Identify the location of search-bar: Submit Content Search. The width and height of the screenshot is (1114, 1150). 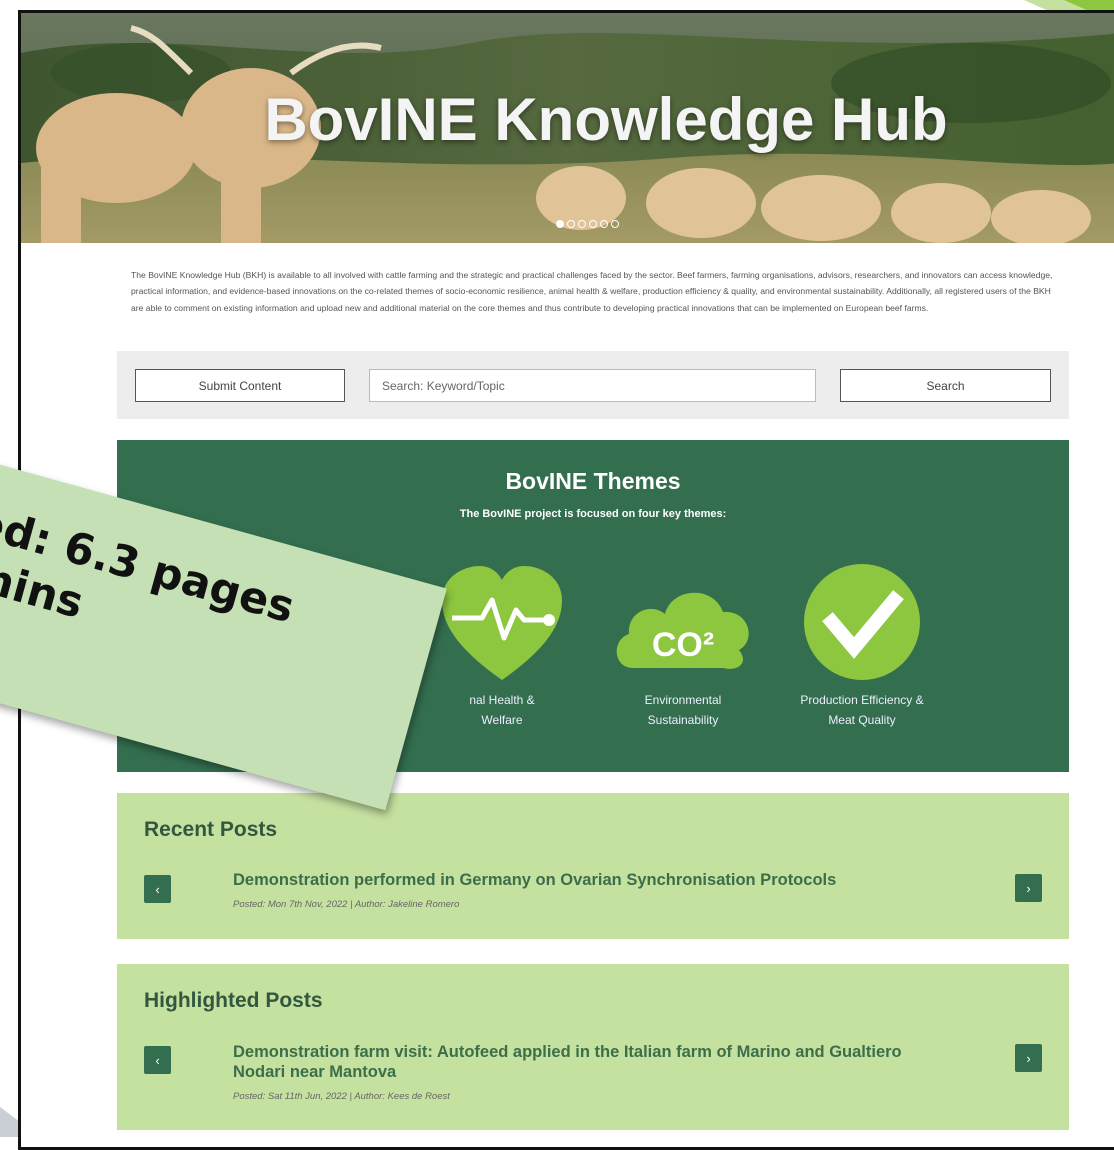
(593, 385).